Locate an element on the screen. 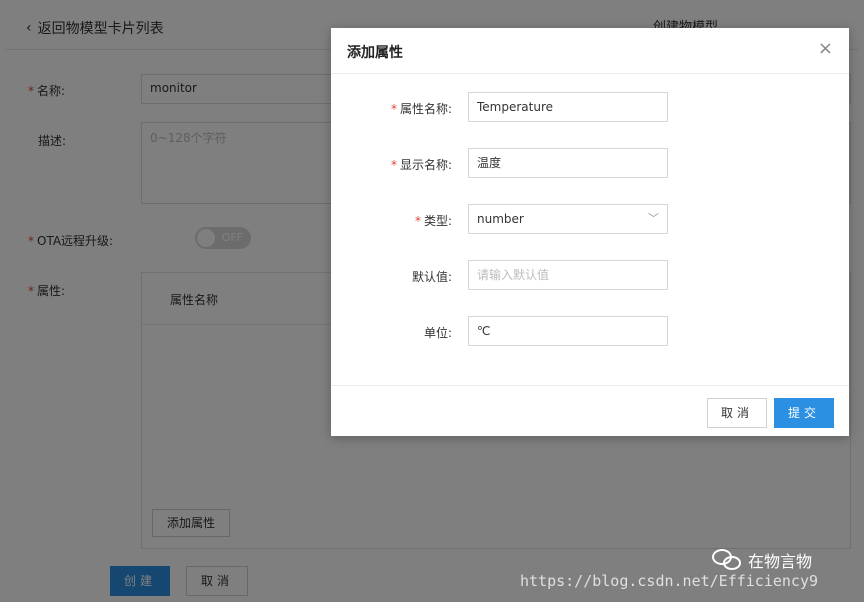  default-label: 默认值: is located at coordinates (431, 277).